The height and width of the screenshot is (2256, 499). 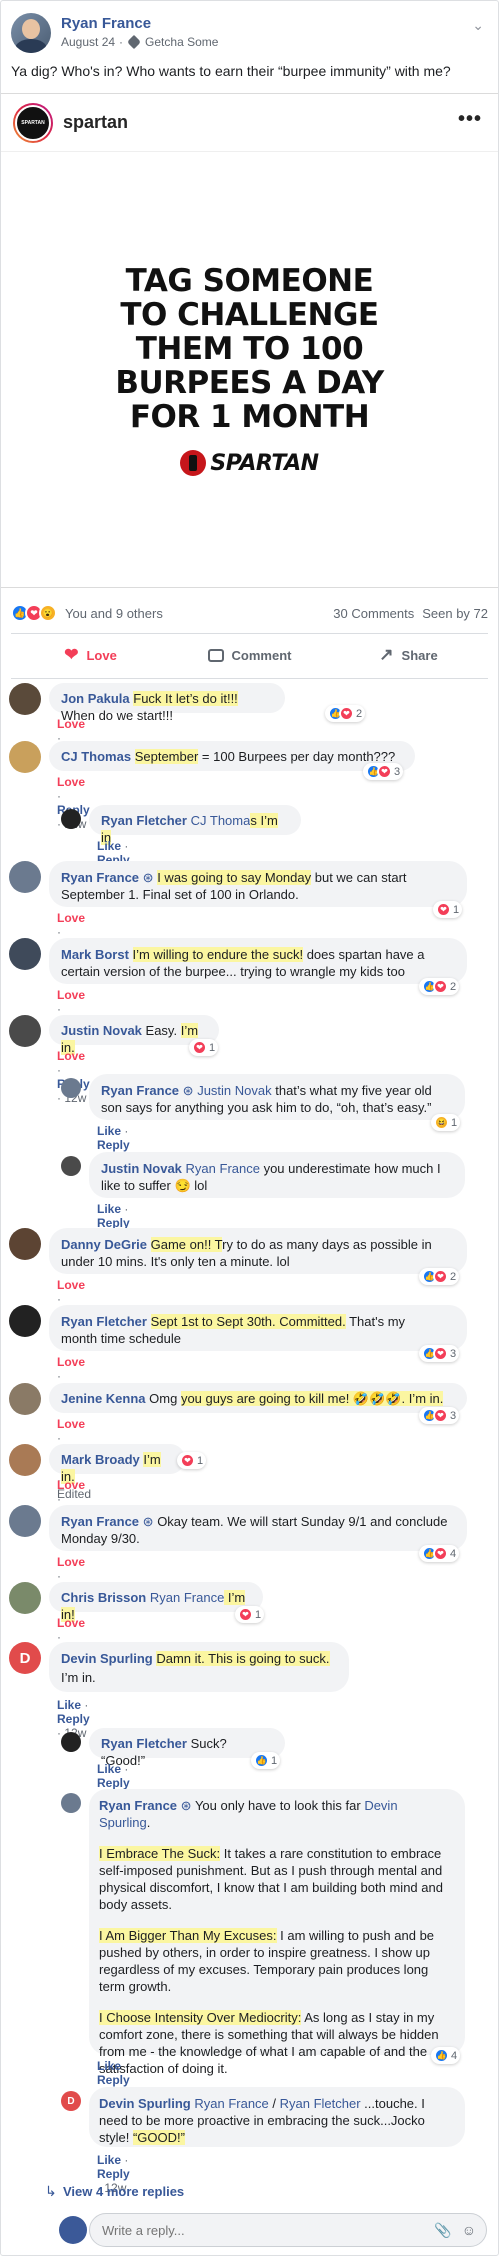 I want to click on love-button: ❤ Love, so click(x=90, y=655).